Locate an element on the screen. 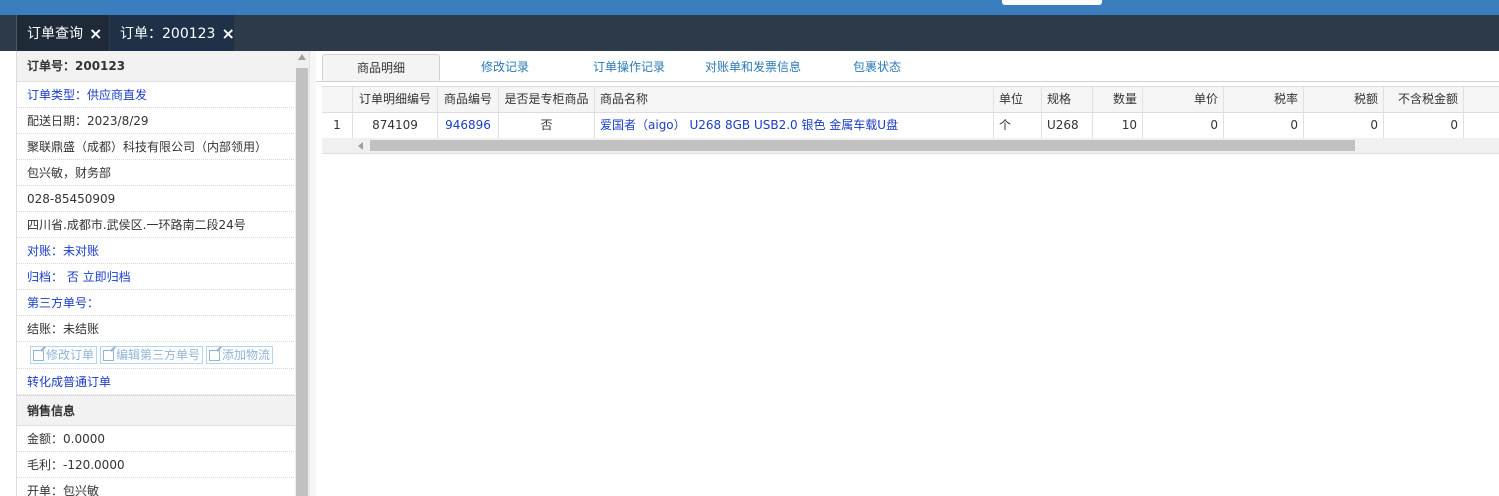  product-id-link: 946896 is located at coordinates (468, 125).